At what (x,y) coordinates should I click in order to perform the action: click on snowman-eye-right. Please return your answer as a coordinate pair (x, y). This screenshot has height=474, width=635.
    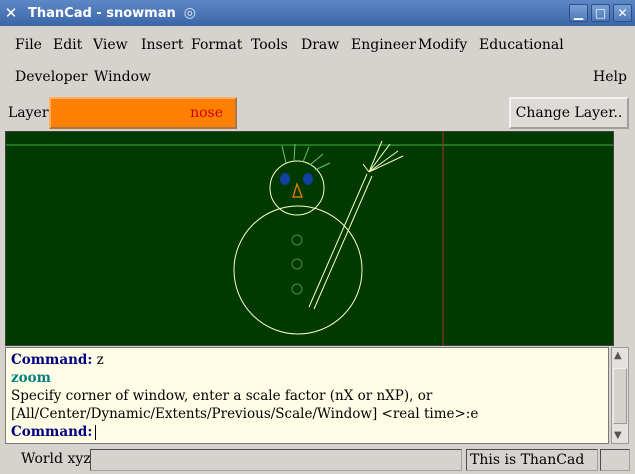
    Looking at the image, I should click on (308, 179).